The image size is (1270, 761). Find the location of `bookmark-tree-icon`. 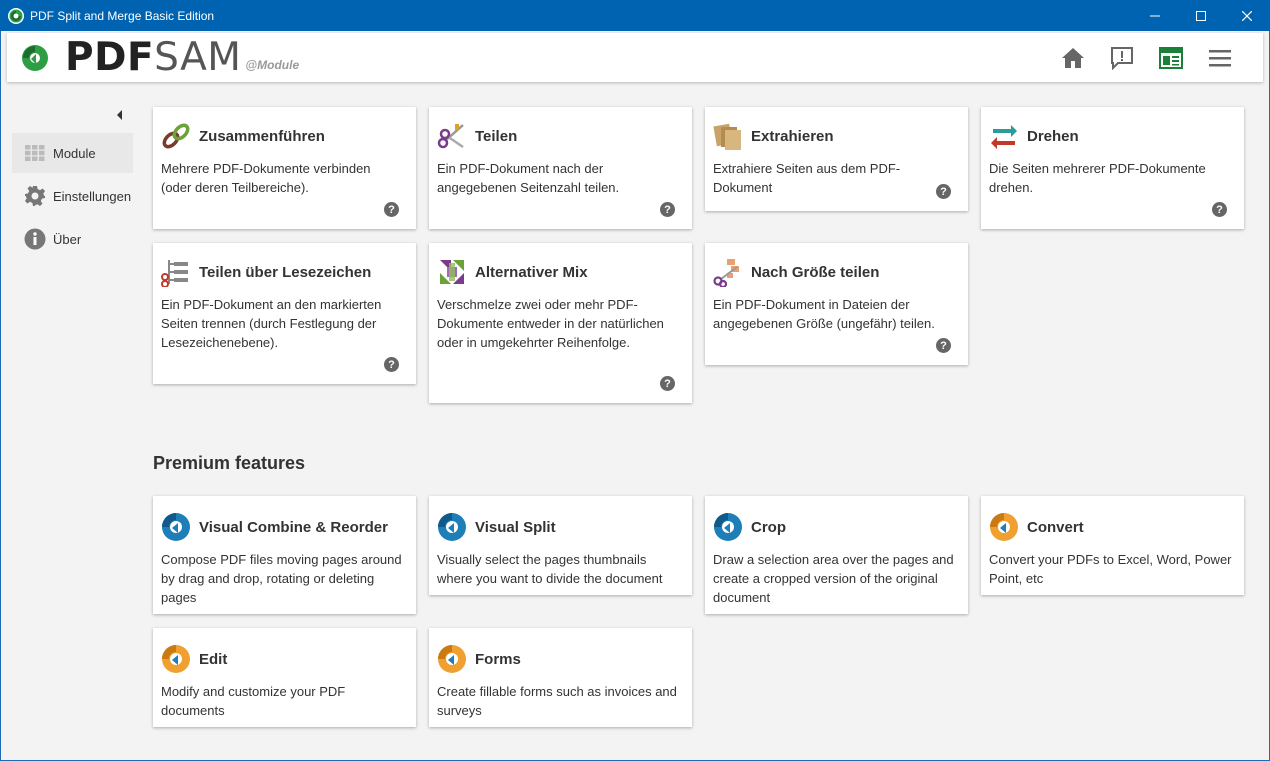

bookmark-tree-icon is located at coordinates (176, 272).